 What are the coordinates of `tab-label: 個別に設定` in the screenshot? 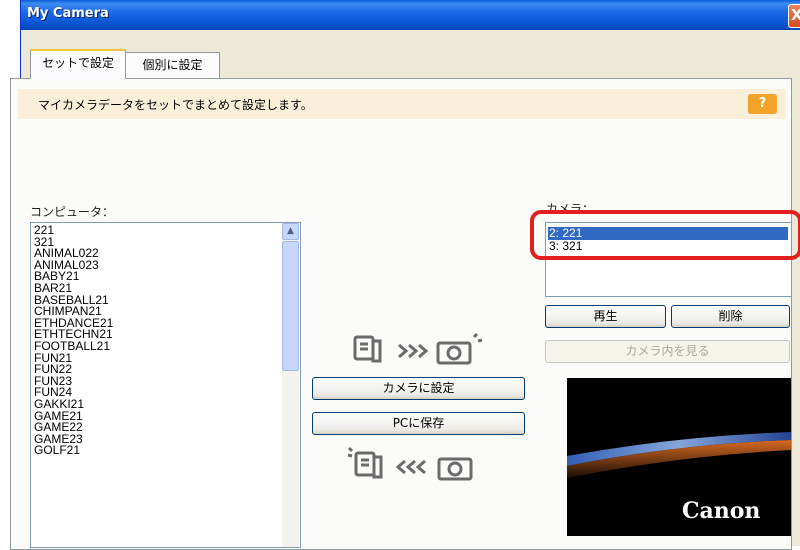 It's located at (172, 65).